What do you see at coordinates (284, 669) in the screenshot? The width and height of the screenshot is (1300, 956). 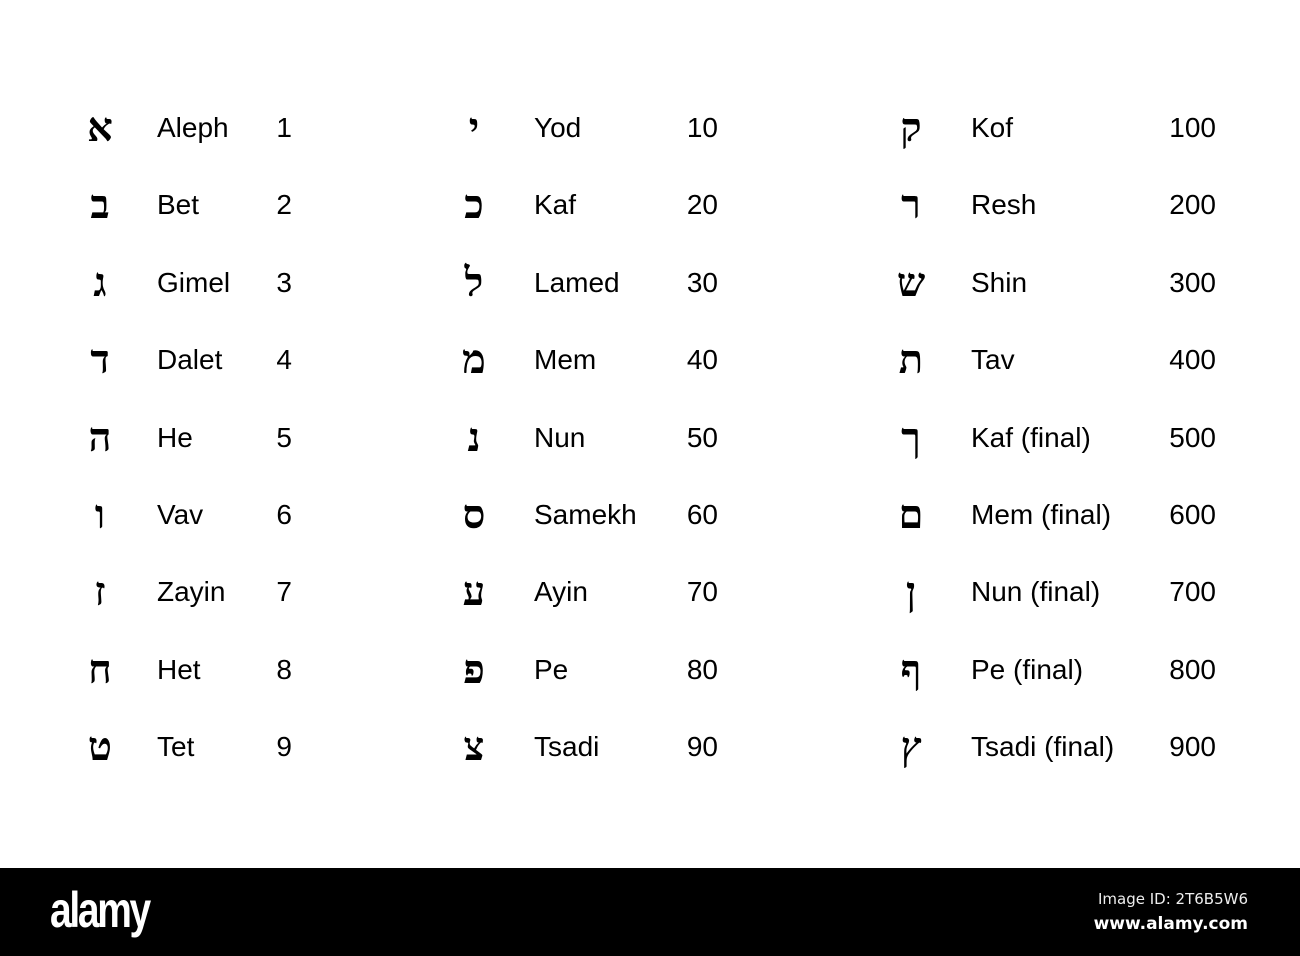 I see `numeric-value: 8` at bounding box center [284, 669].